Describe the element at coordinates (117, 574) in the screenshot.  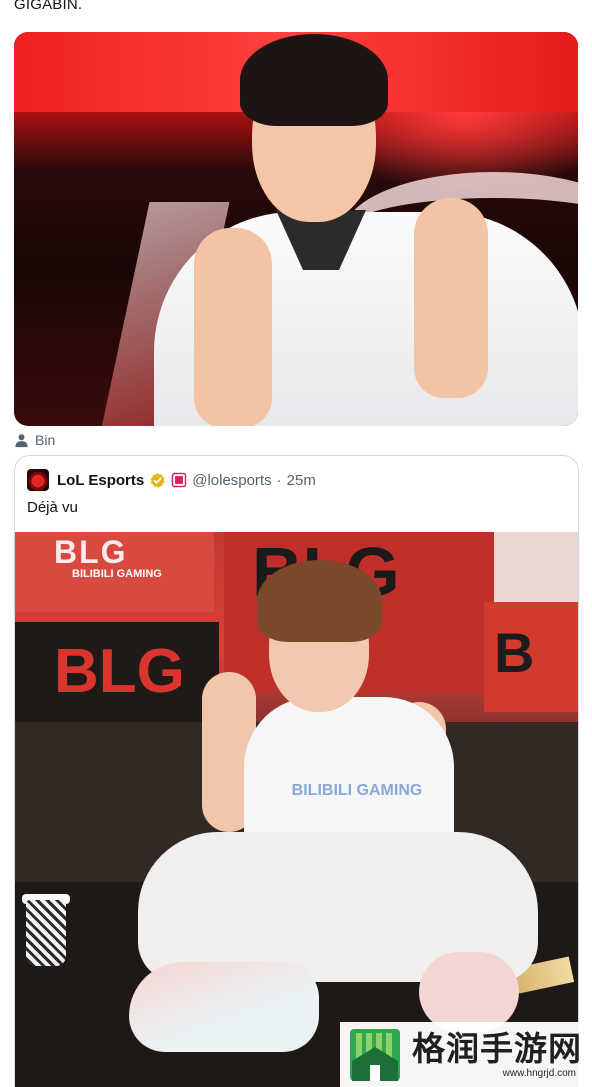
I see `banner-subtitle: BILIBILI GAMING` at that location.